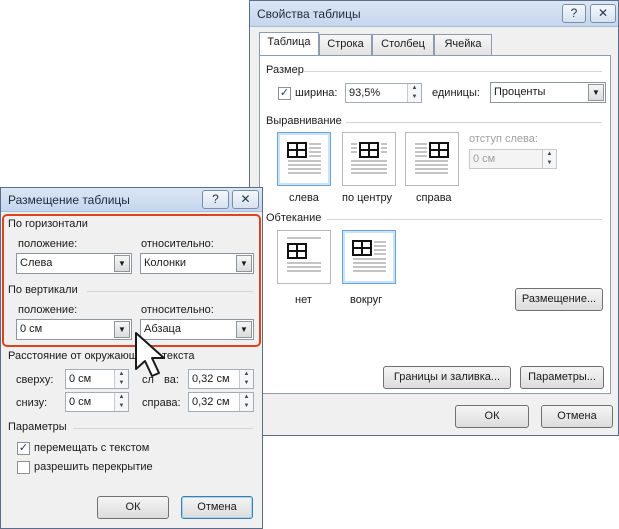 The image size is (619, 529). What do you see at coordinates (383, 93) in the screenshot?
I see `width-field: 93,5% ▲ ▼` at bounding box center [383, 93].